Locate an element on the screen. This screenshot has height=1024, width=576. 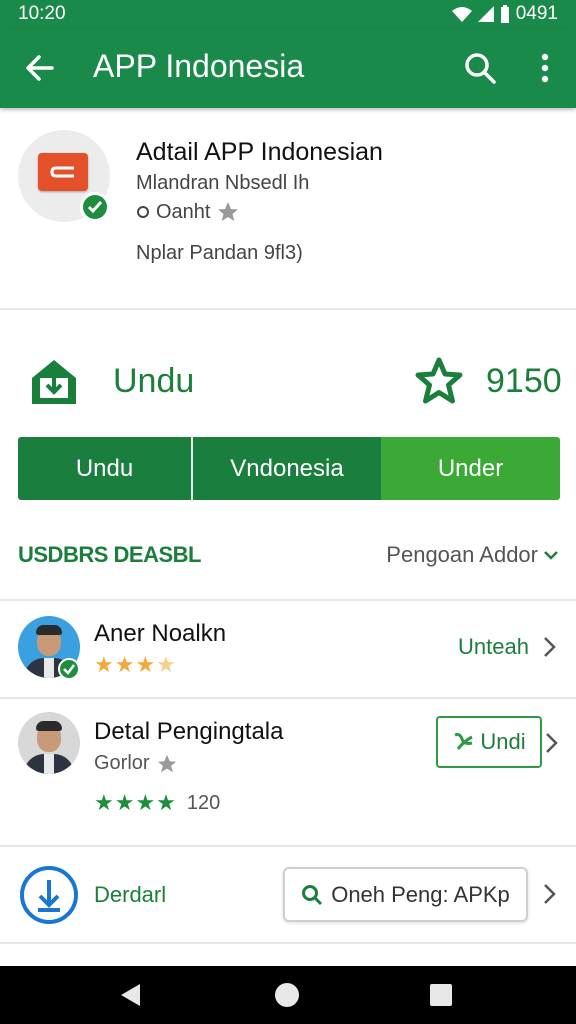
undi-button-label: Undi is located at coordinates (503, 741).